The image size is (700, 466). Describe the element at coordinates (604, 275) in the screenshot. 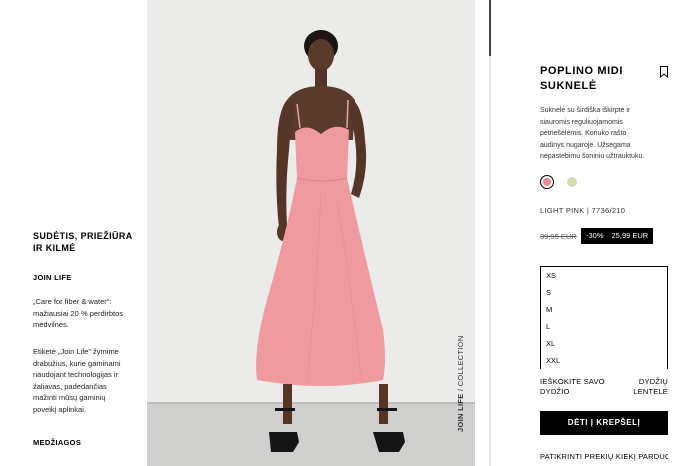

I see `size-option-xs: XS` at that location.